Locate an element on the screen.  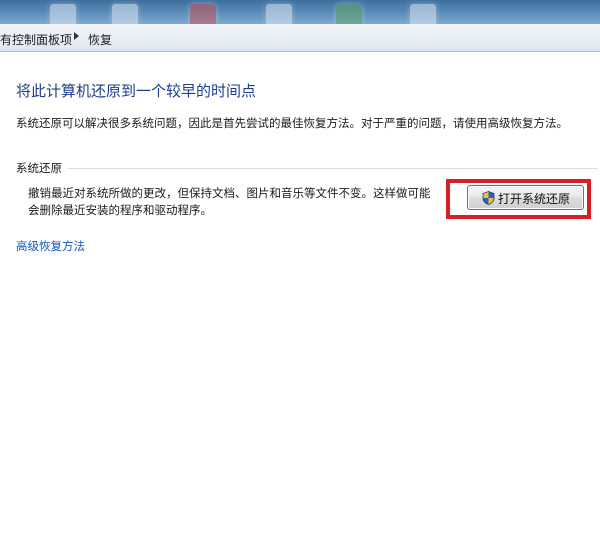
breadcrumb-recovery: 恢复 is located at coordinates (100, 39).